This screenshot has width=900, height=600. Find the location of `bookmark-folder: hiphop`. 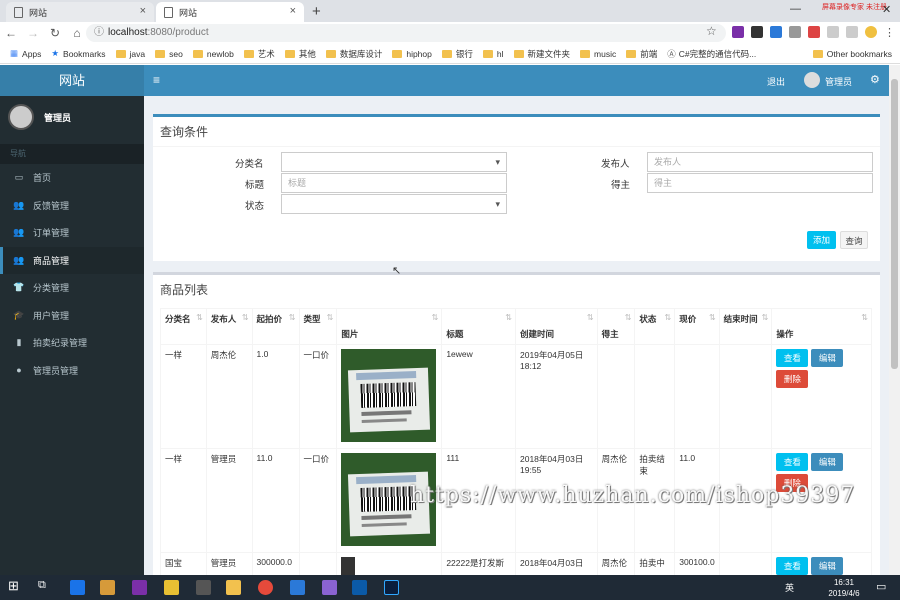

bookmark-folder: hiphop is located at coordinates (412, 54).